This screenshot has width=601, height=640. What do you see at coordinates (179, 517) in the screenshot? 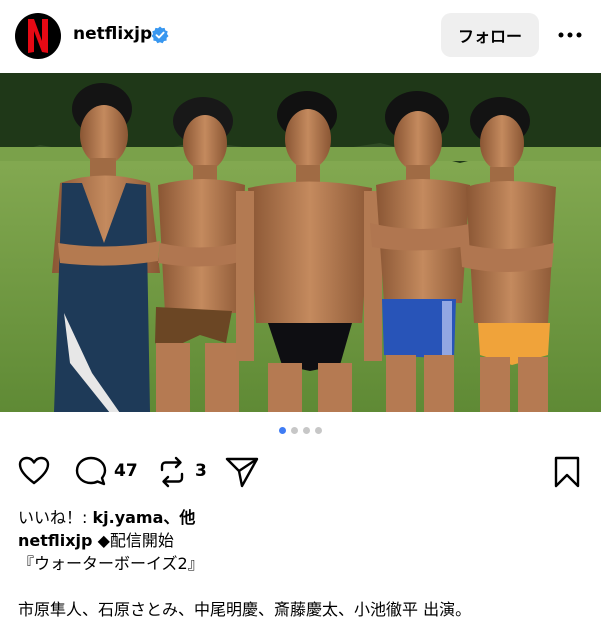
I see `likes-suffix: 、他` at bounding box center [179, 517].